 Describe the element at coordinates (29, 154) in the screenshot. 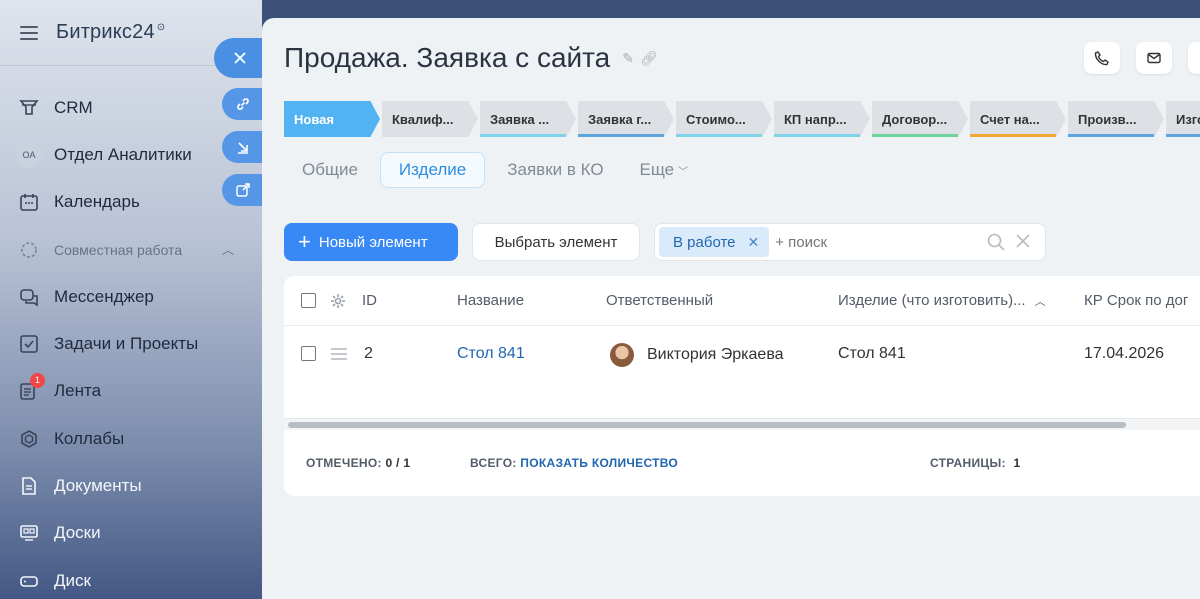

I see `avatar: OA` at that location.